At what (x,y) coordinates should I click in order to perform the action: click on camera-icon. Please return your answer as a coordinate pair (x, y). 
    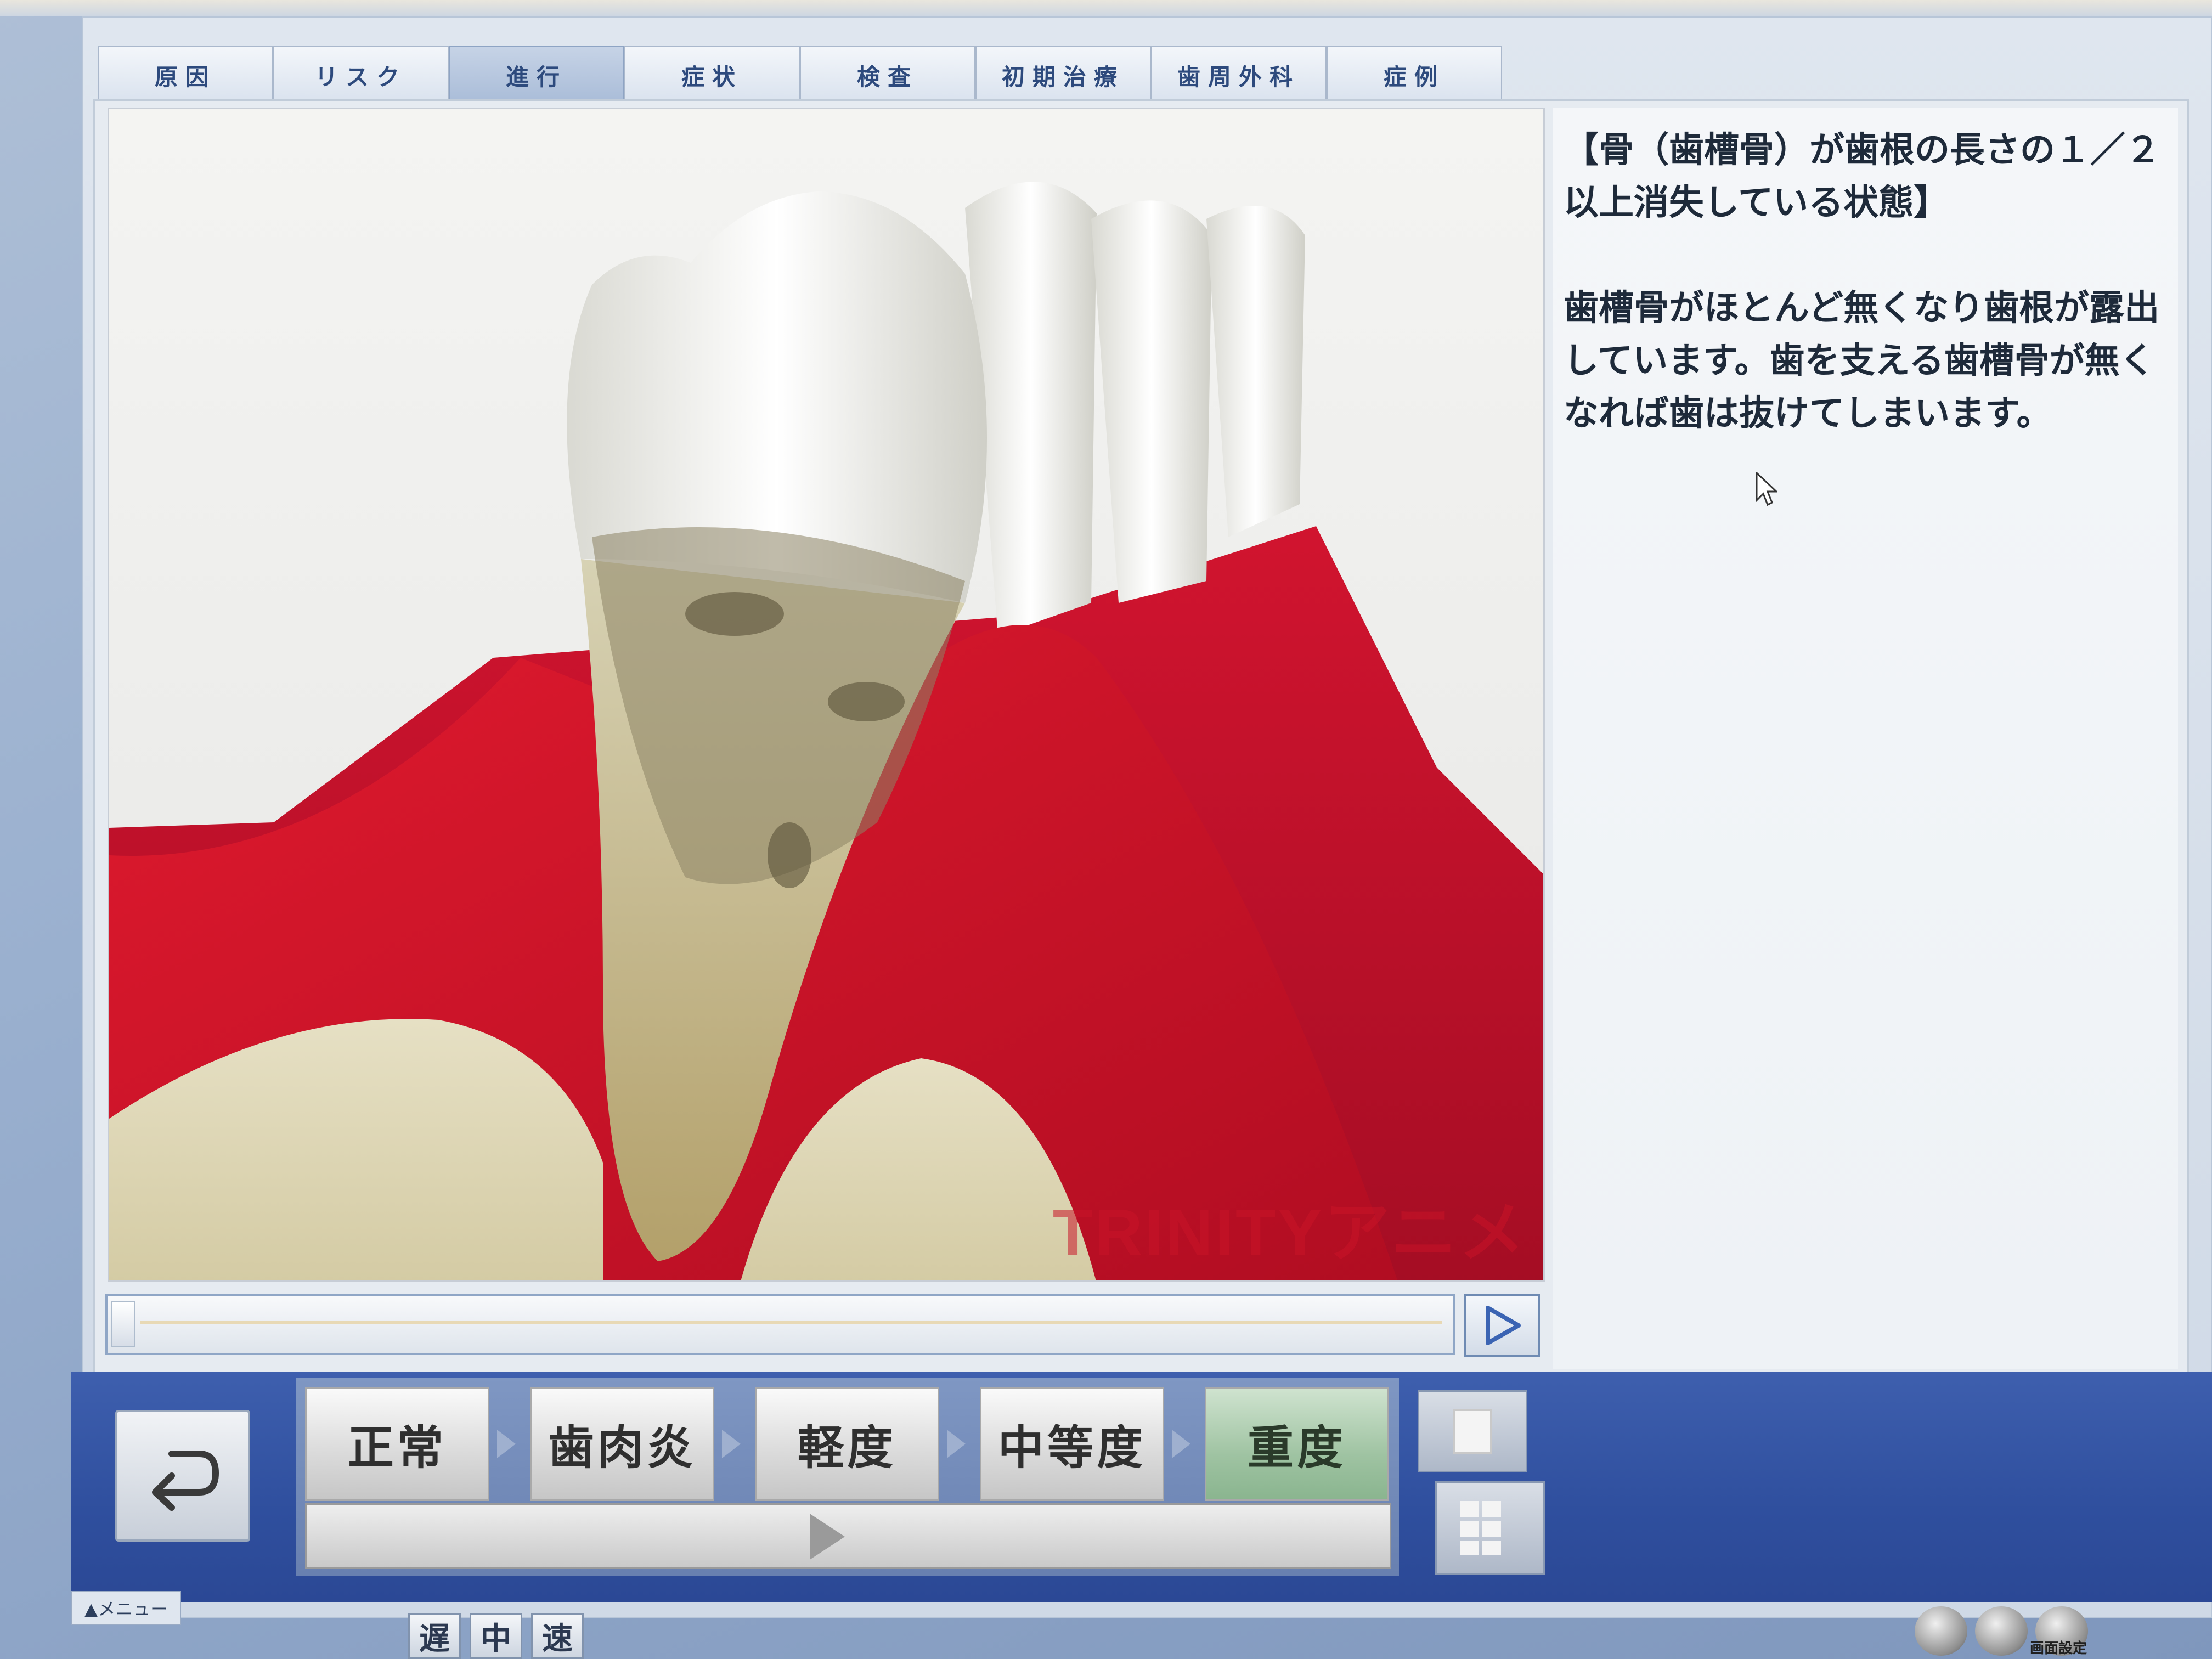
    Looking at the image, I should click on (2002, 1631).